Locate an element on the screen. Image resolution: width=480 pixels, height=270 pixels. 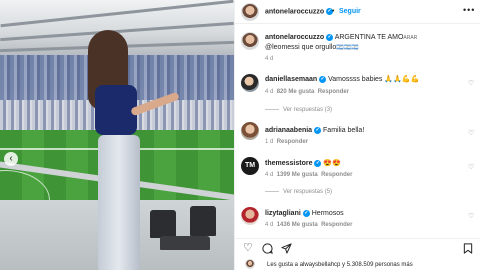
comment-text: lizytagliani ✓ Hermosos is located at coordinates (304, 213).